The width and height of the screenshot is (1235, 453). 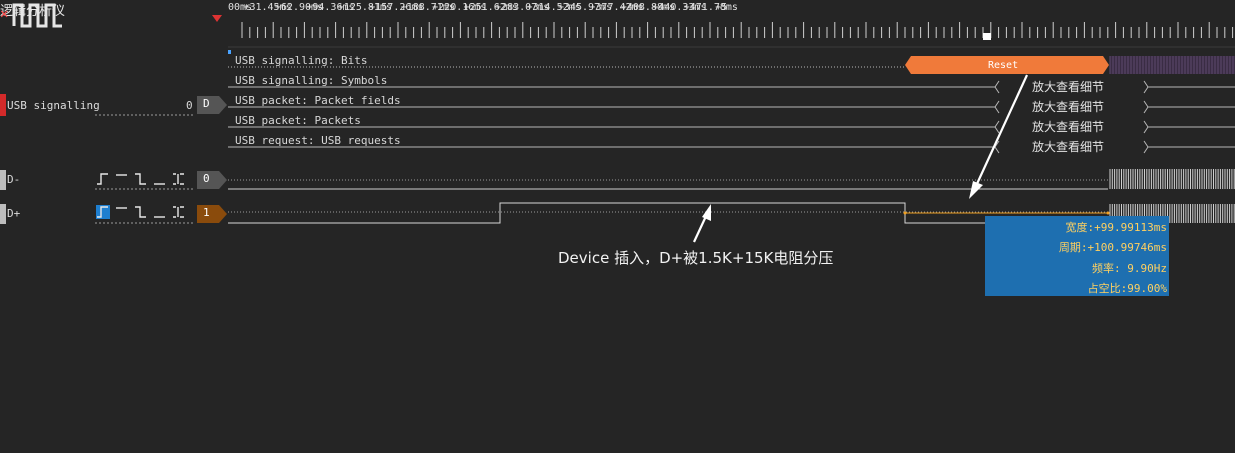 I want to click on measure-frequency: 频率: 9.90Hz, so click(x=1129, y=268).